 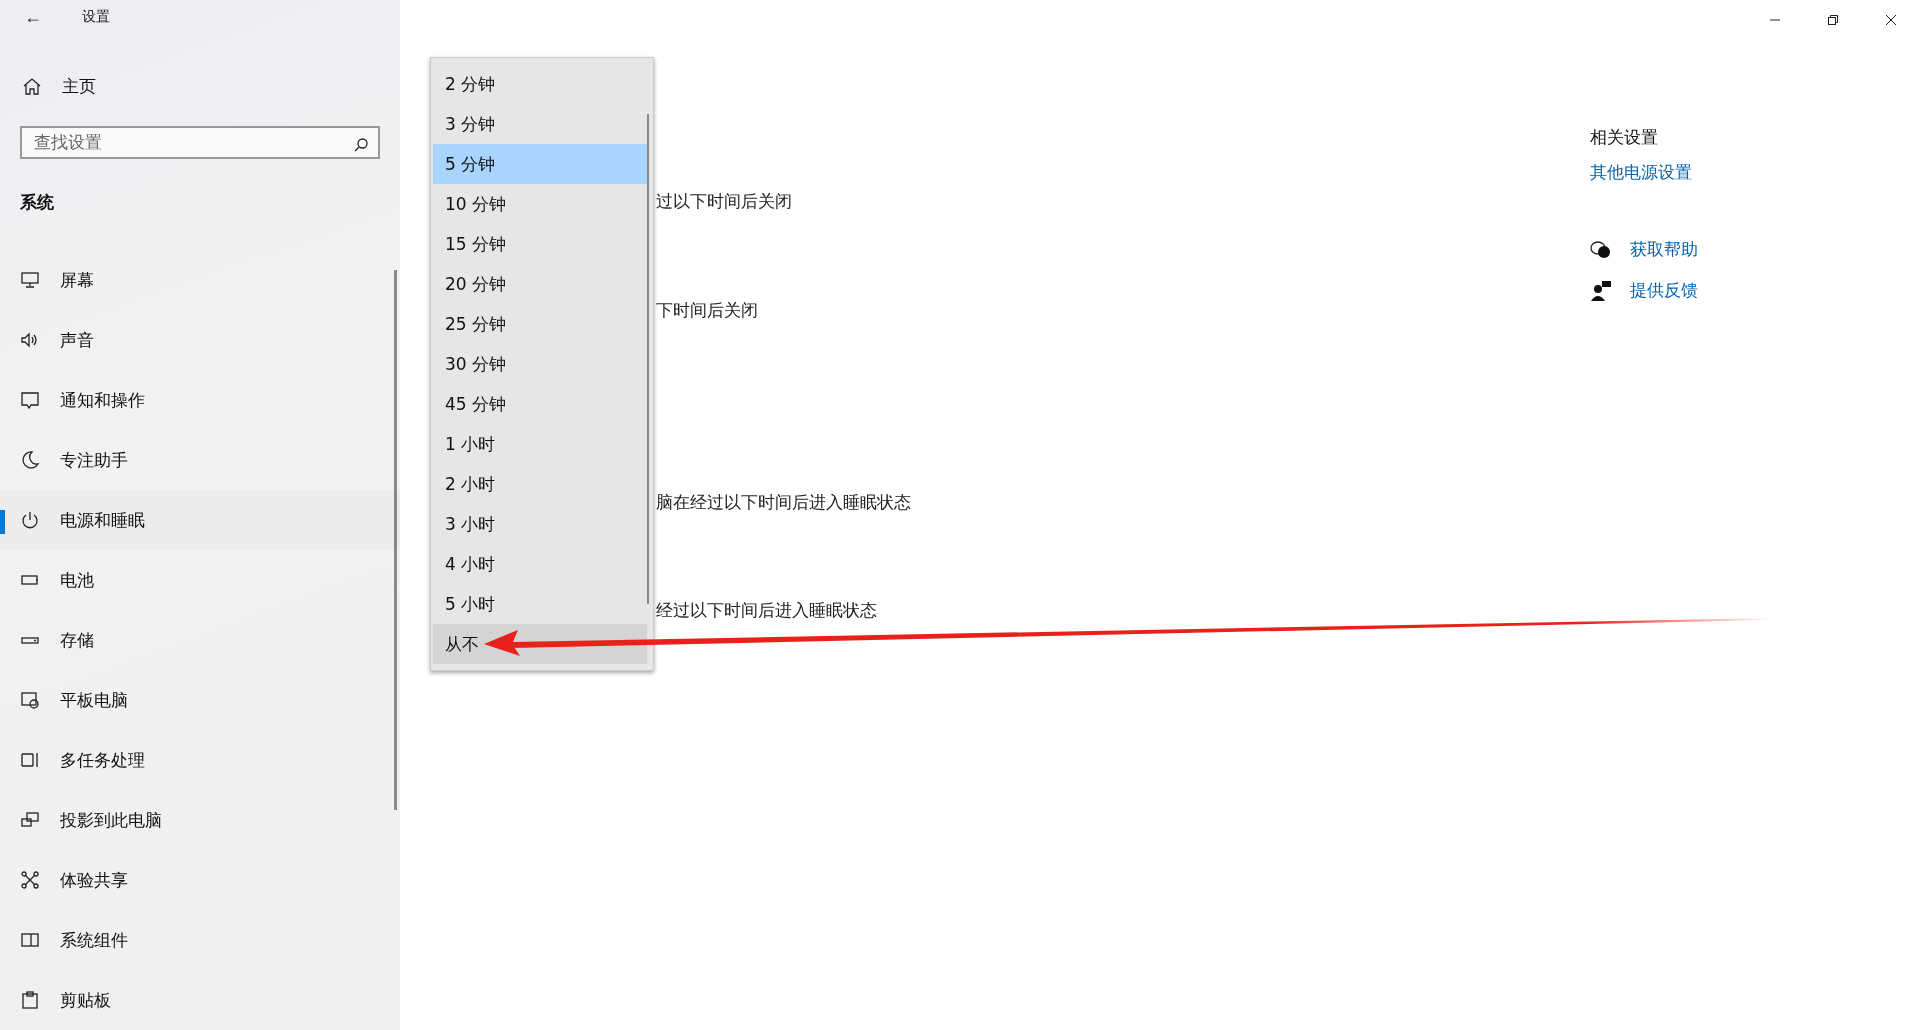 I want to click on setting-description: 过以下时间后关闭, so click(x=724, y=201).